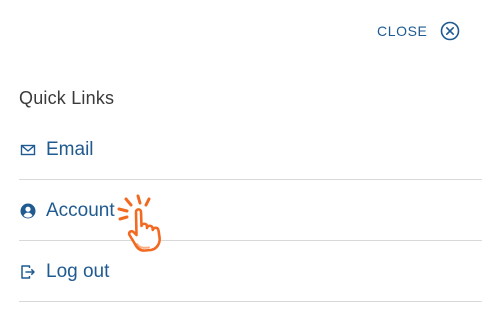 This screenshot has height=333, width=500. What do you see at coordinates (80, 210) in the screenshot?
I see `quick-link-account-label: Account` at bounding box center [80, 210].